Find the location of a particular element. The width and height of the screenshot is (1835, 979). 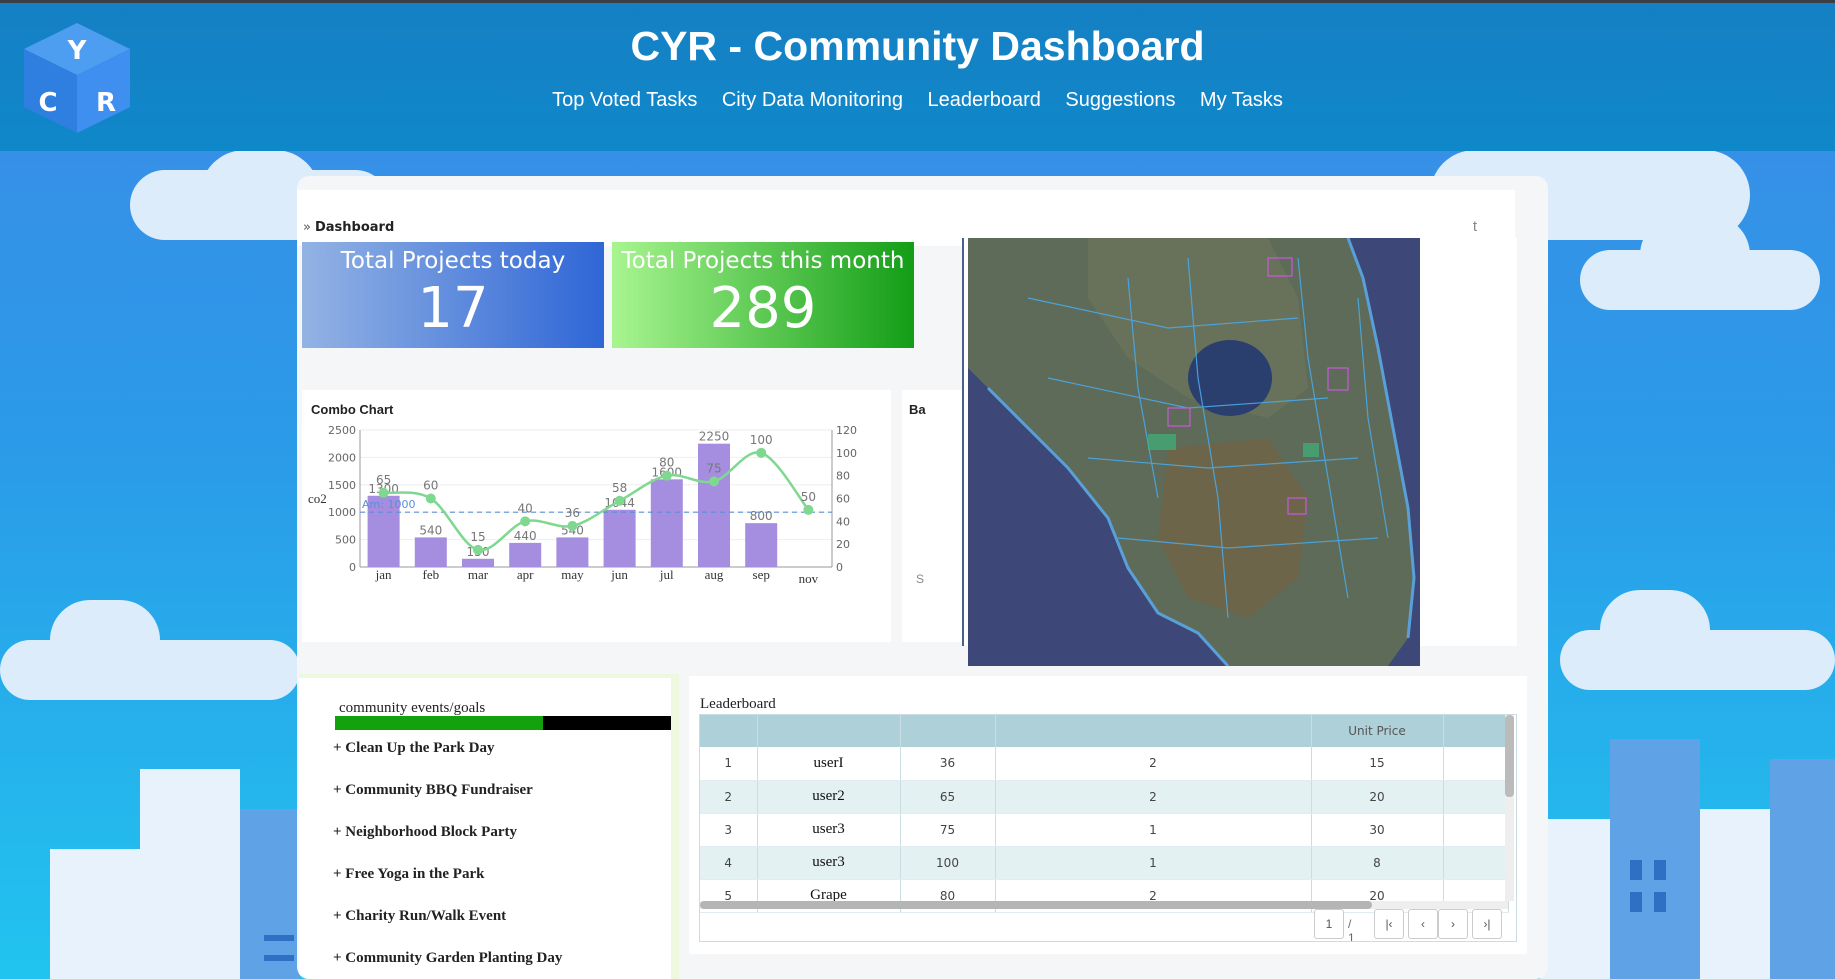

y2-tick-label: 0 is located at coordinates (839, 567).